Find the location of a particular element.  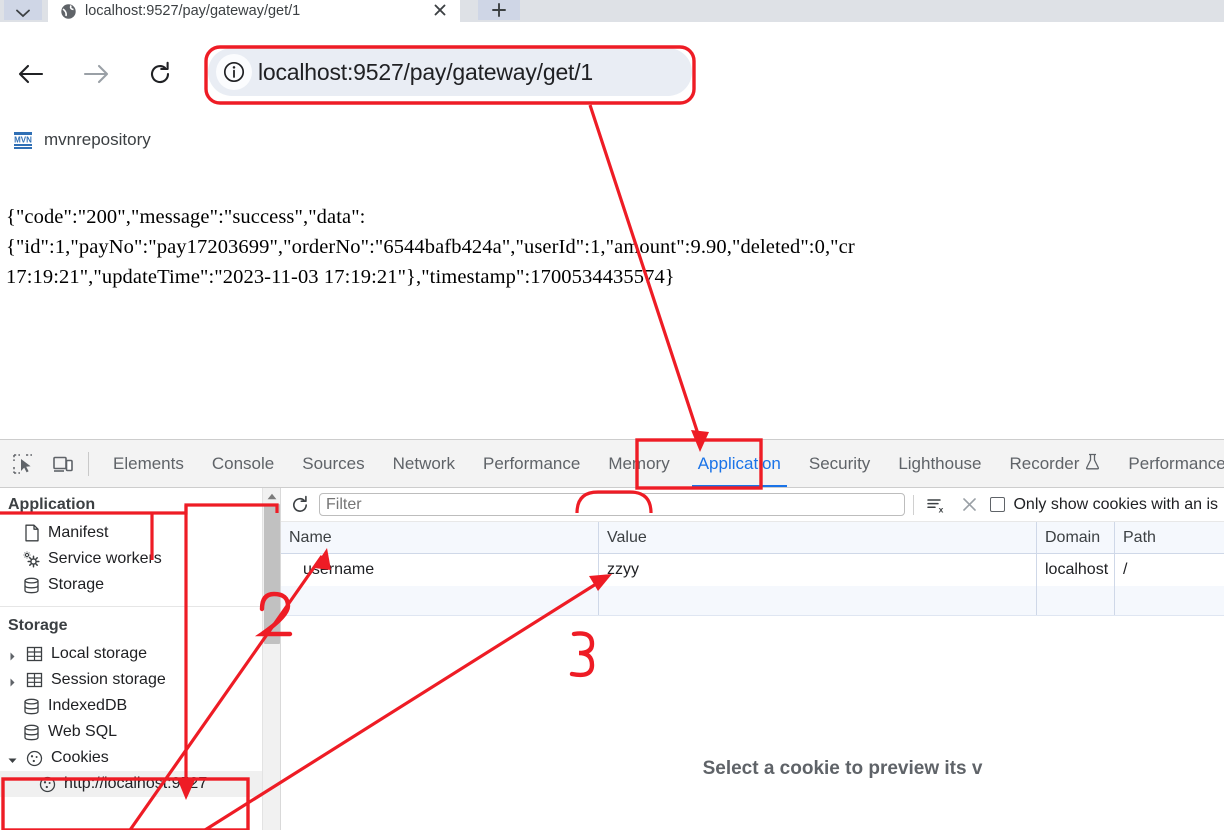

address-bar-url: localhost:9527/pay/gateway/get/1 is located at coordinates (426, 71).